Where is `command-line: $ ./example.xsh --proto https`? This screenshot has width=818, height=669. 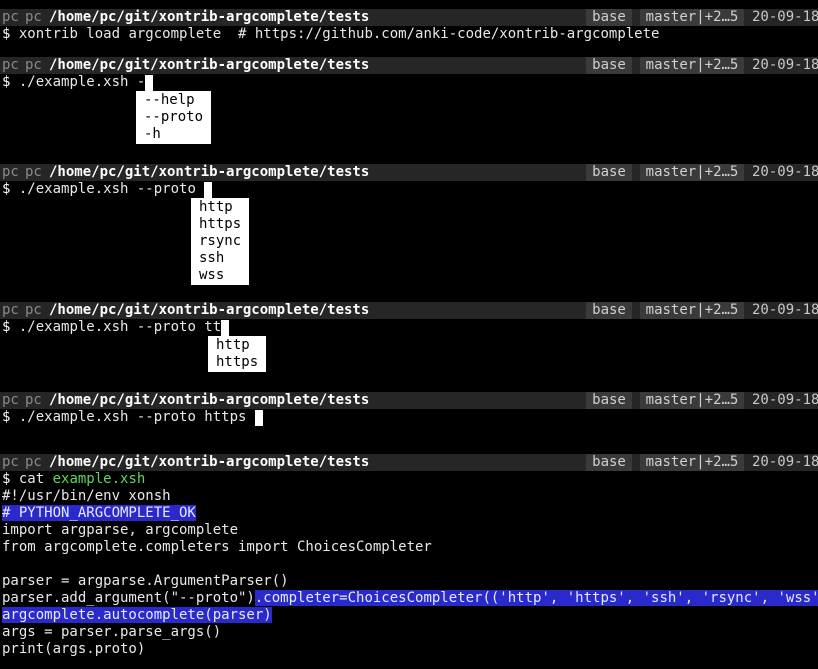
command-line: $ ./example.xsh --proto https is located at coordinates (132, 417).